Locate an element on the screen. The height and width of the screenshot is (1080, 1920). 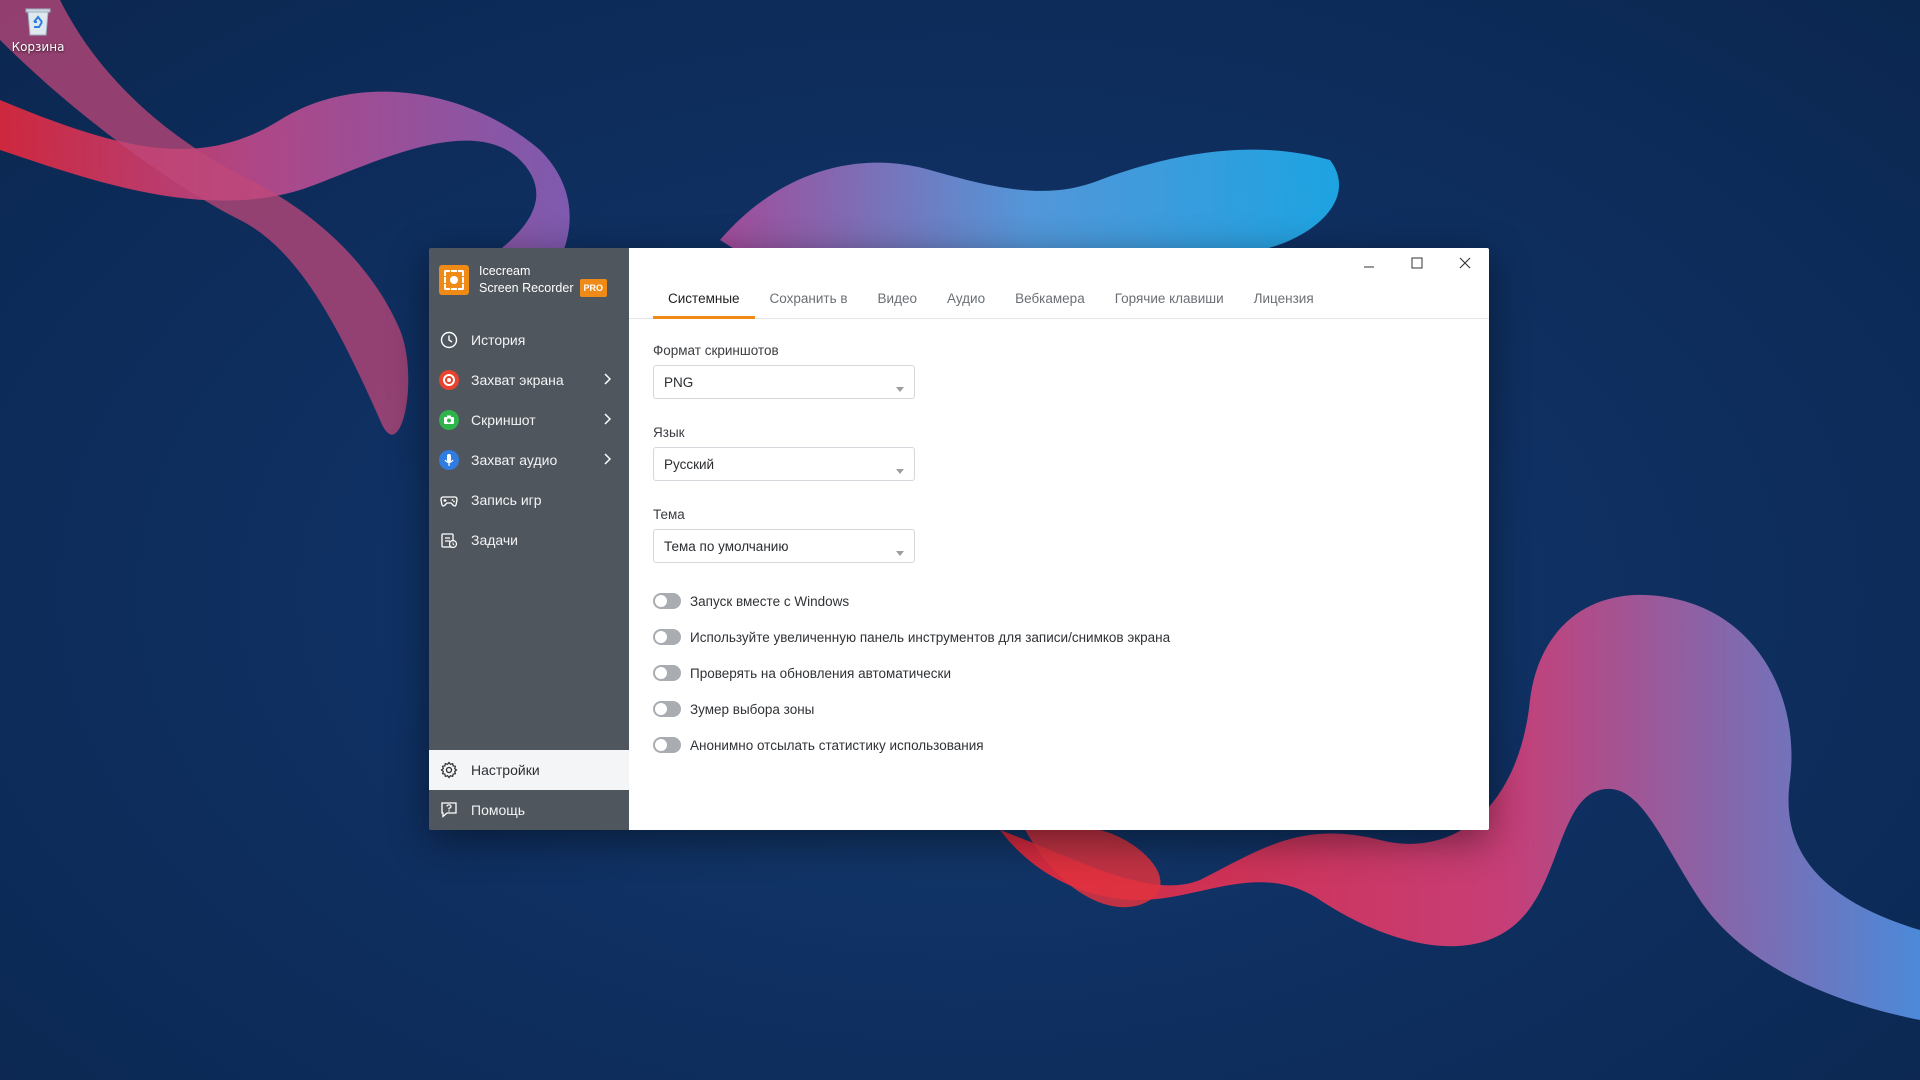
sidebar-item-screen-capture: Захват экрана is located at coordinates (529, 380).